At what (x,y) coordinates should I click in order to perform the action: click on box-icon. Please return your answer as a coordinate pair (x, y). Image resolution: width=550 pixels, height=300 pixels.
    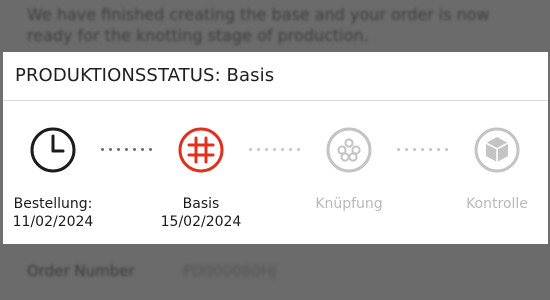
    Looking at the image, I should click on (497, 150).